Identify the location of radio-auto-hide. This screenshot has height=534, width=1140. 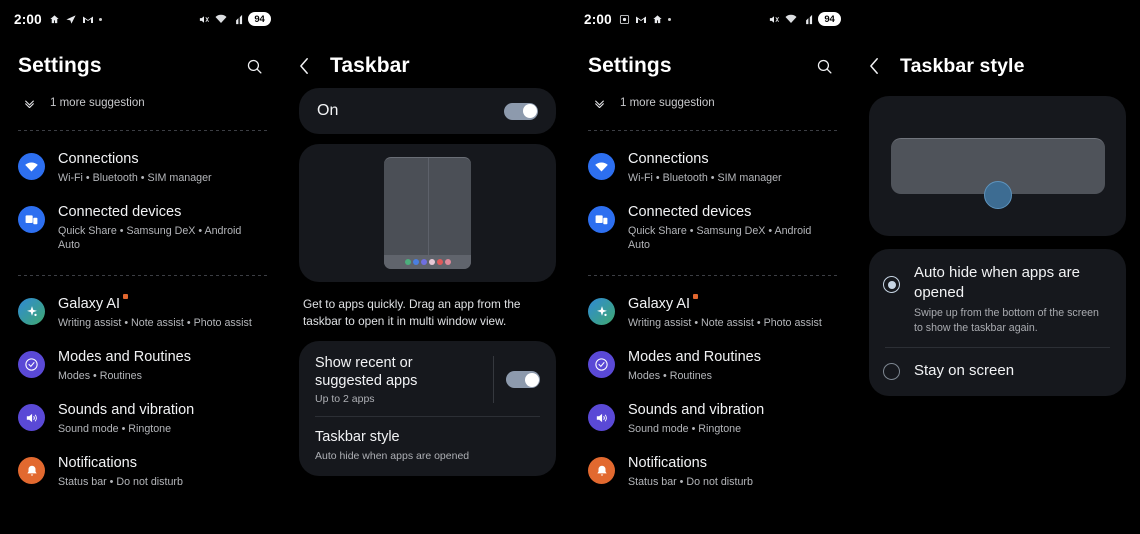
(891, 284).